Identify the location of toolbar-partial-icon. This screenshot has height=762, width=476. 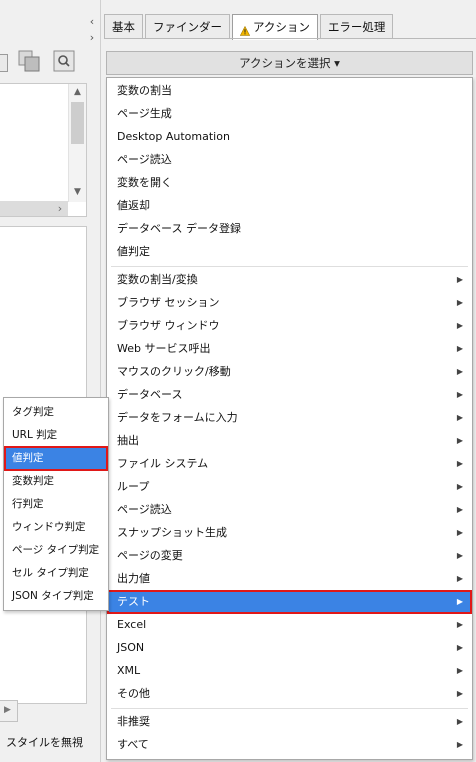
(4, 63).